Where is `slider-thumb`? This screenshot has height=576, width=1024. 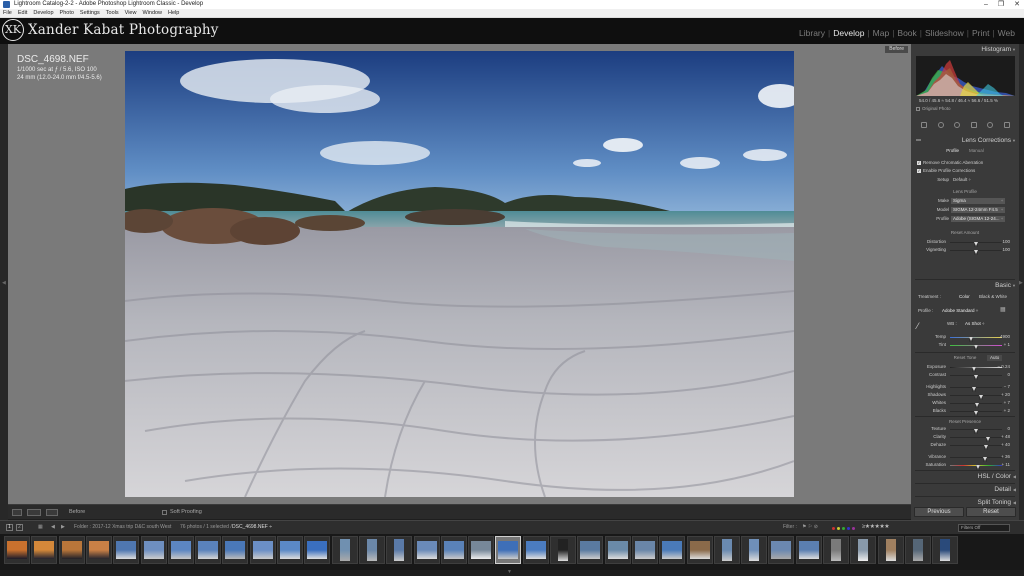
slider-thumb is located at coordinates (985, 447).